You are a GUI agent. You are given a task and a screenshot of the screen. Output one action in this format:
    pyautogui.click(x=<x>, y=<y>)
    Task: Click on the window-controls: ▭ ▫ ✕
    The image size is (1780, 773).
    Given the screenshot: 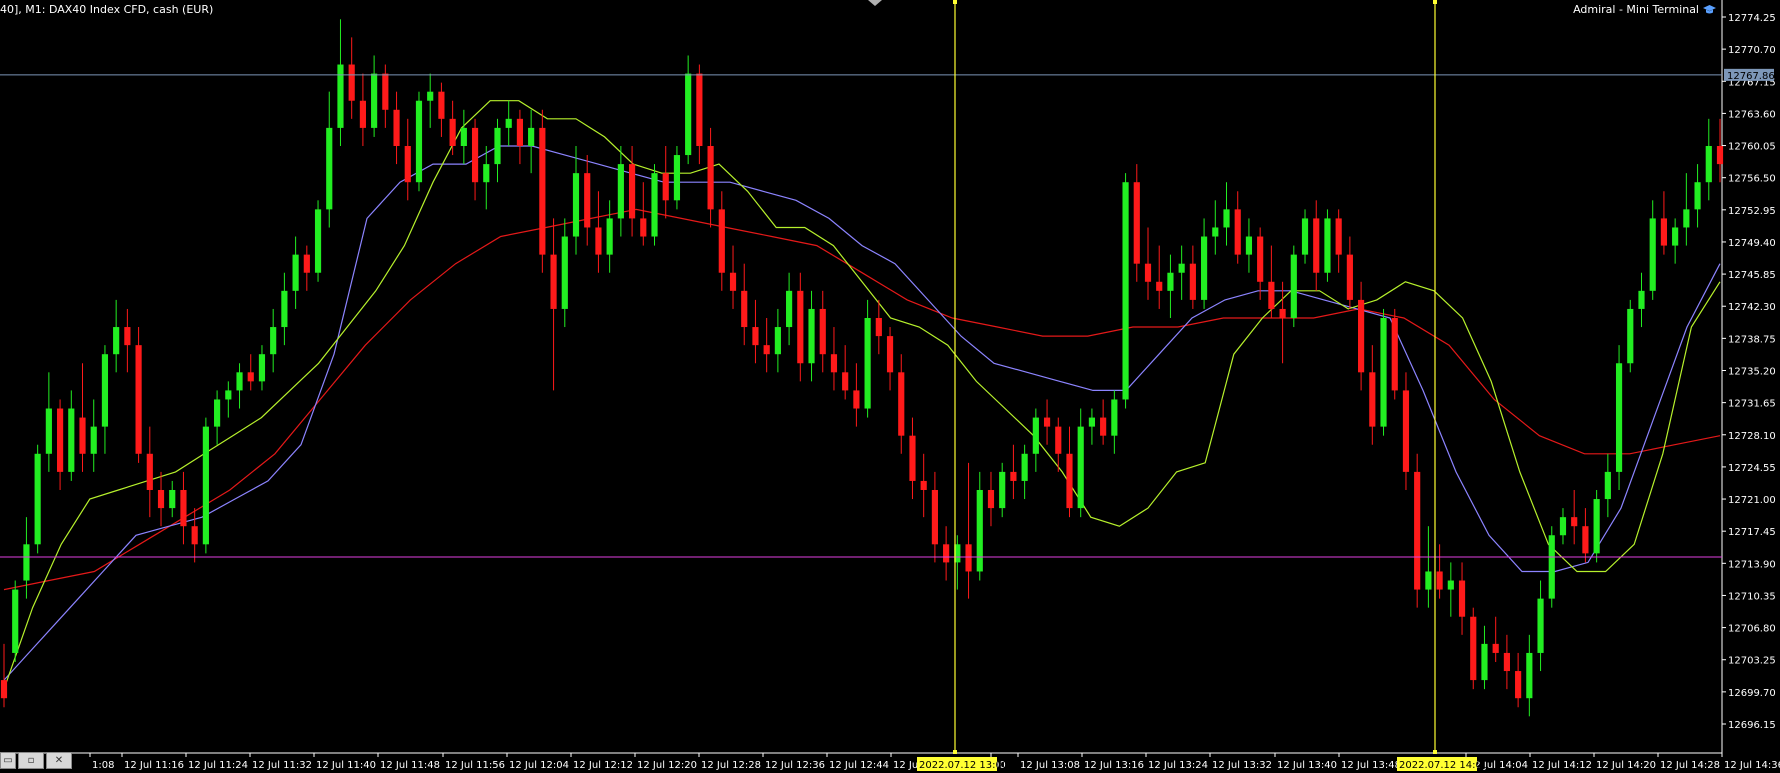 What is the action you would take?
    pyautogui.click(x=36, y=762)
    